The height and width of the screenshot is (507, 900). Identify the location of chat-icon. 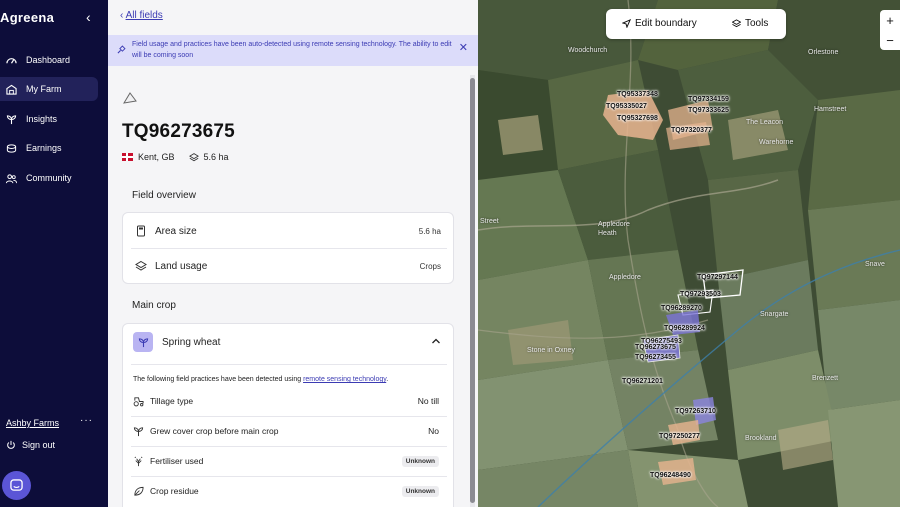
(16, 485).